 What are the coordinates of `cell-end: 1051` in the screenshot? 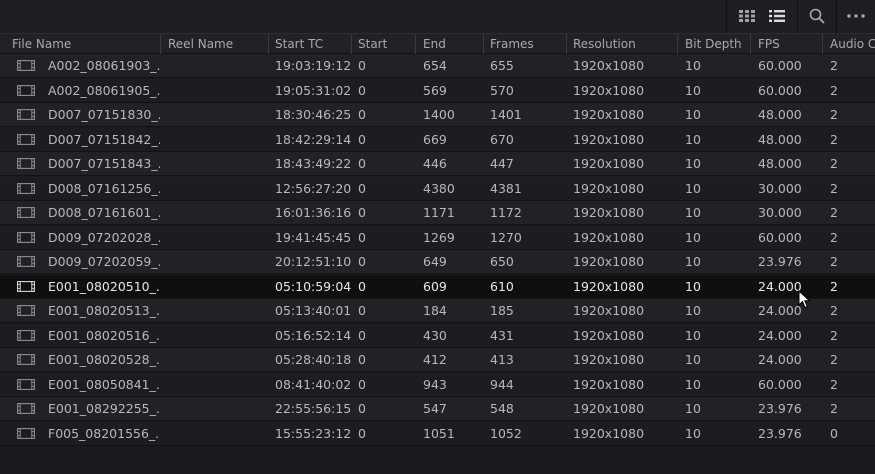 It's located at (439, 433).